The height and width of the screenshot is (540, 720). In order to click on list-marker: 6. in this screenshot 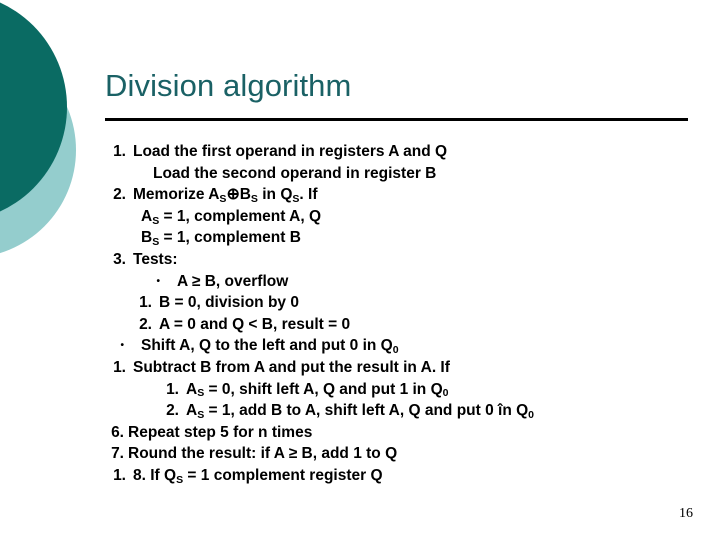, I will do `click(117, 432)`.